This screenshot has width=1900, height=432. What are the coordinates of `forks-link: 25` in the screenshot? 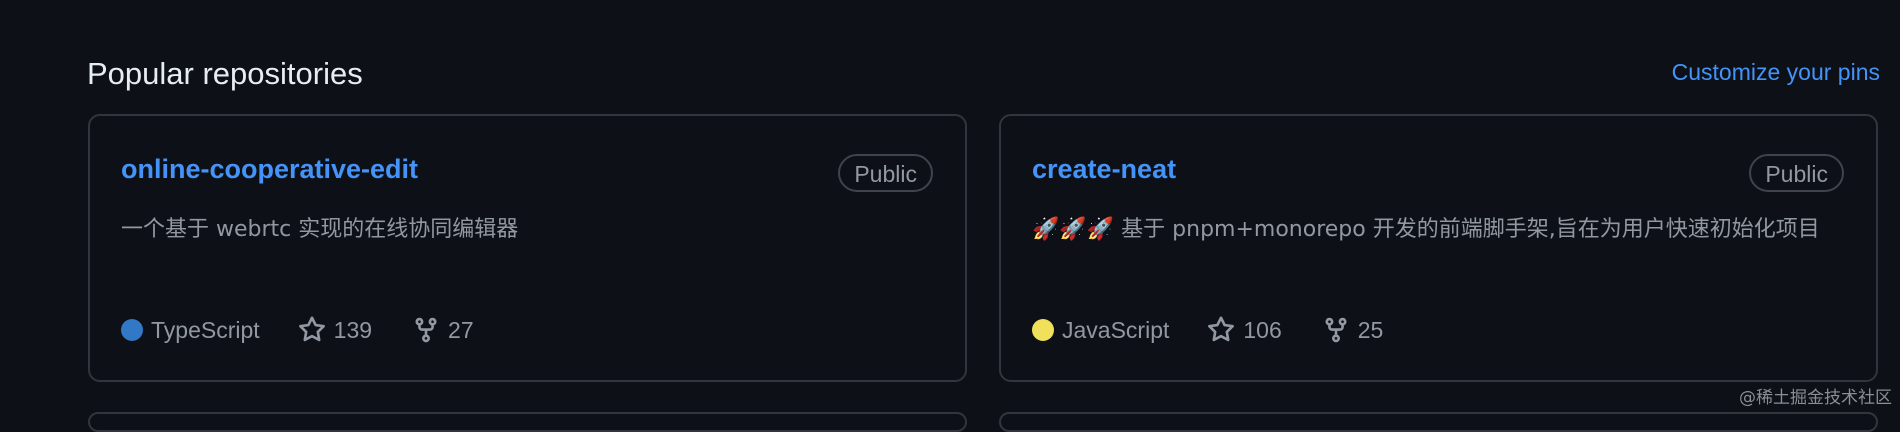 It's located at (1353, 330).